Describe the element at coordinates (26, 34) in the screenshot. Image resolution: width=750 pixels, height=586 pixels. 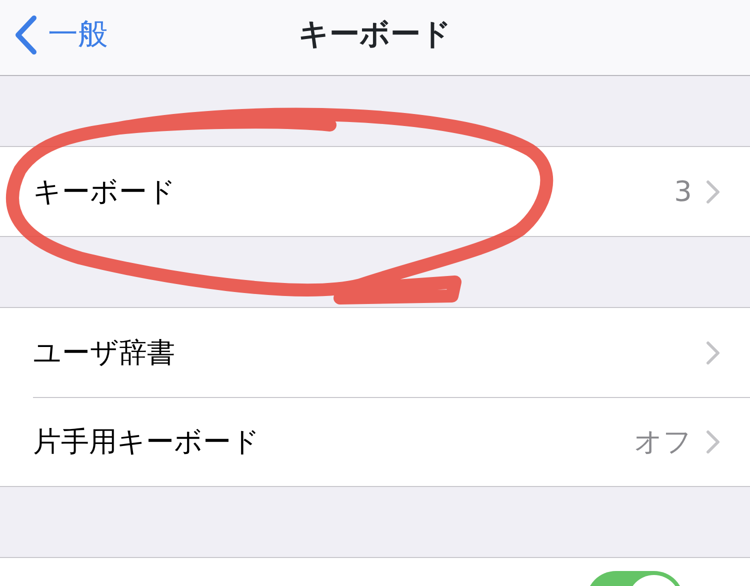
I see `chevron-left-icon` at that location.